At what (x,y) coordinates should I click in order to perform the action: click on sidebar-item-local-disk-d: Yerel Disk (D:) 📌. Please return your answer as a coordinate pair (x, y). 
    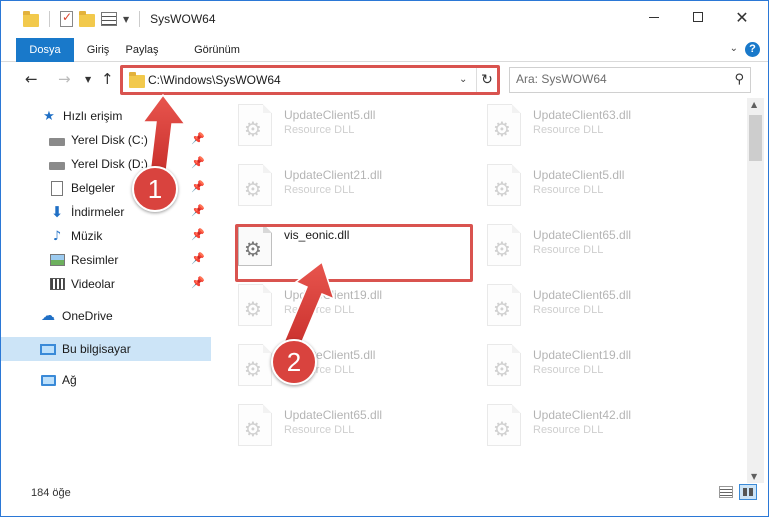
    Looking at the image, I should click on (106, 164).